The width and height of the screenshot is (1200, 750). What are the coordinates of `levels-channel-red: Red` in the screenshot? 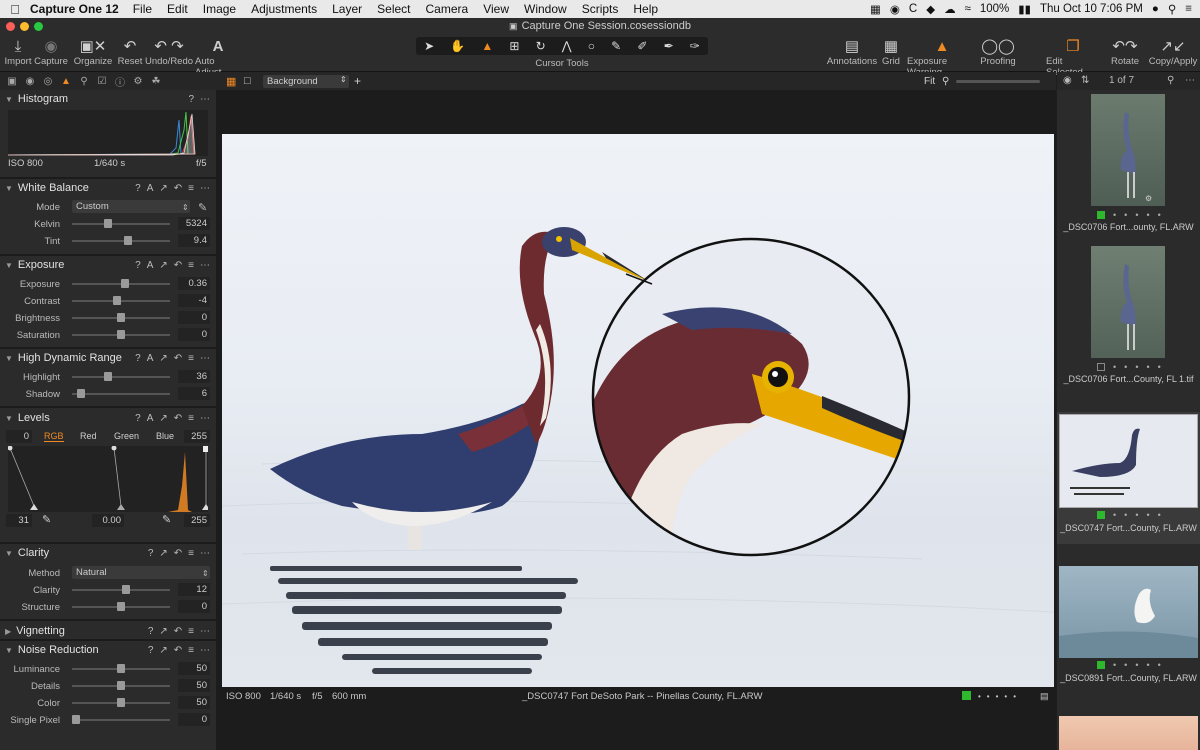 It's located at (88, 436).